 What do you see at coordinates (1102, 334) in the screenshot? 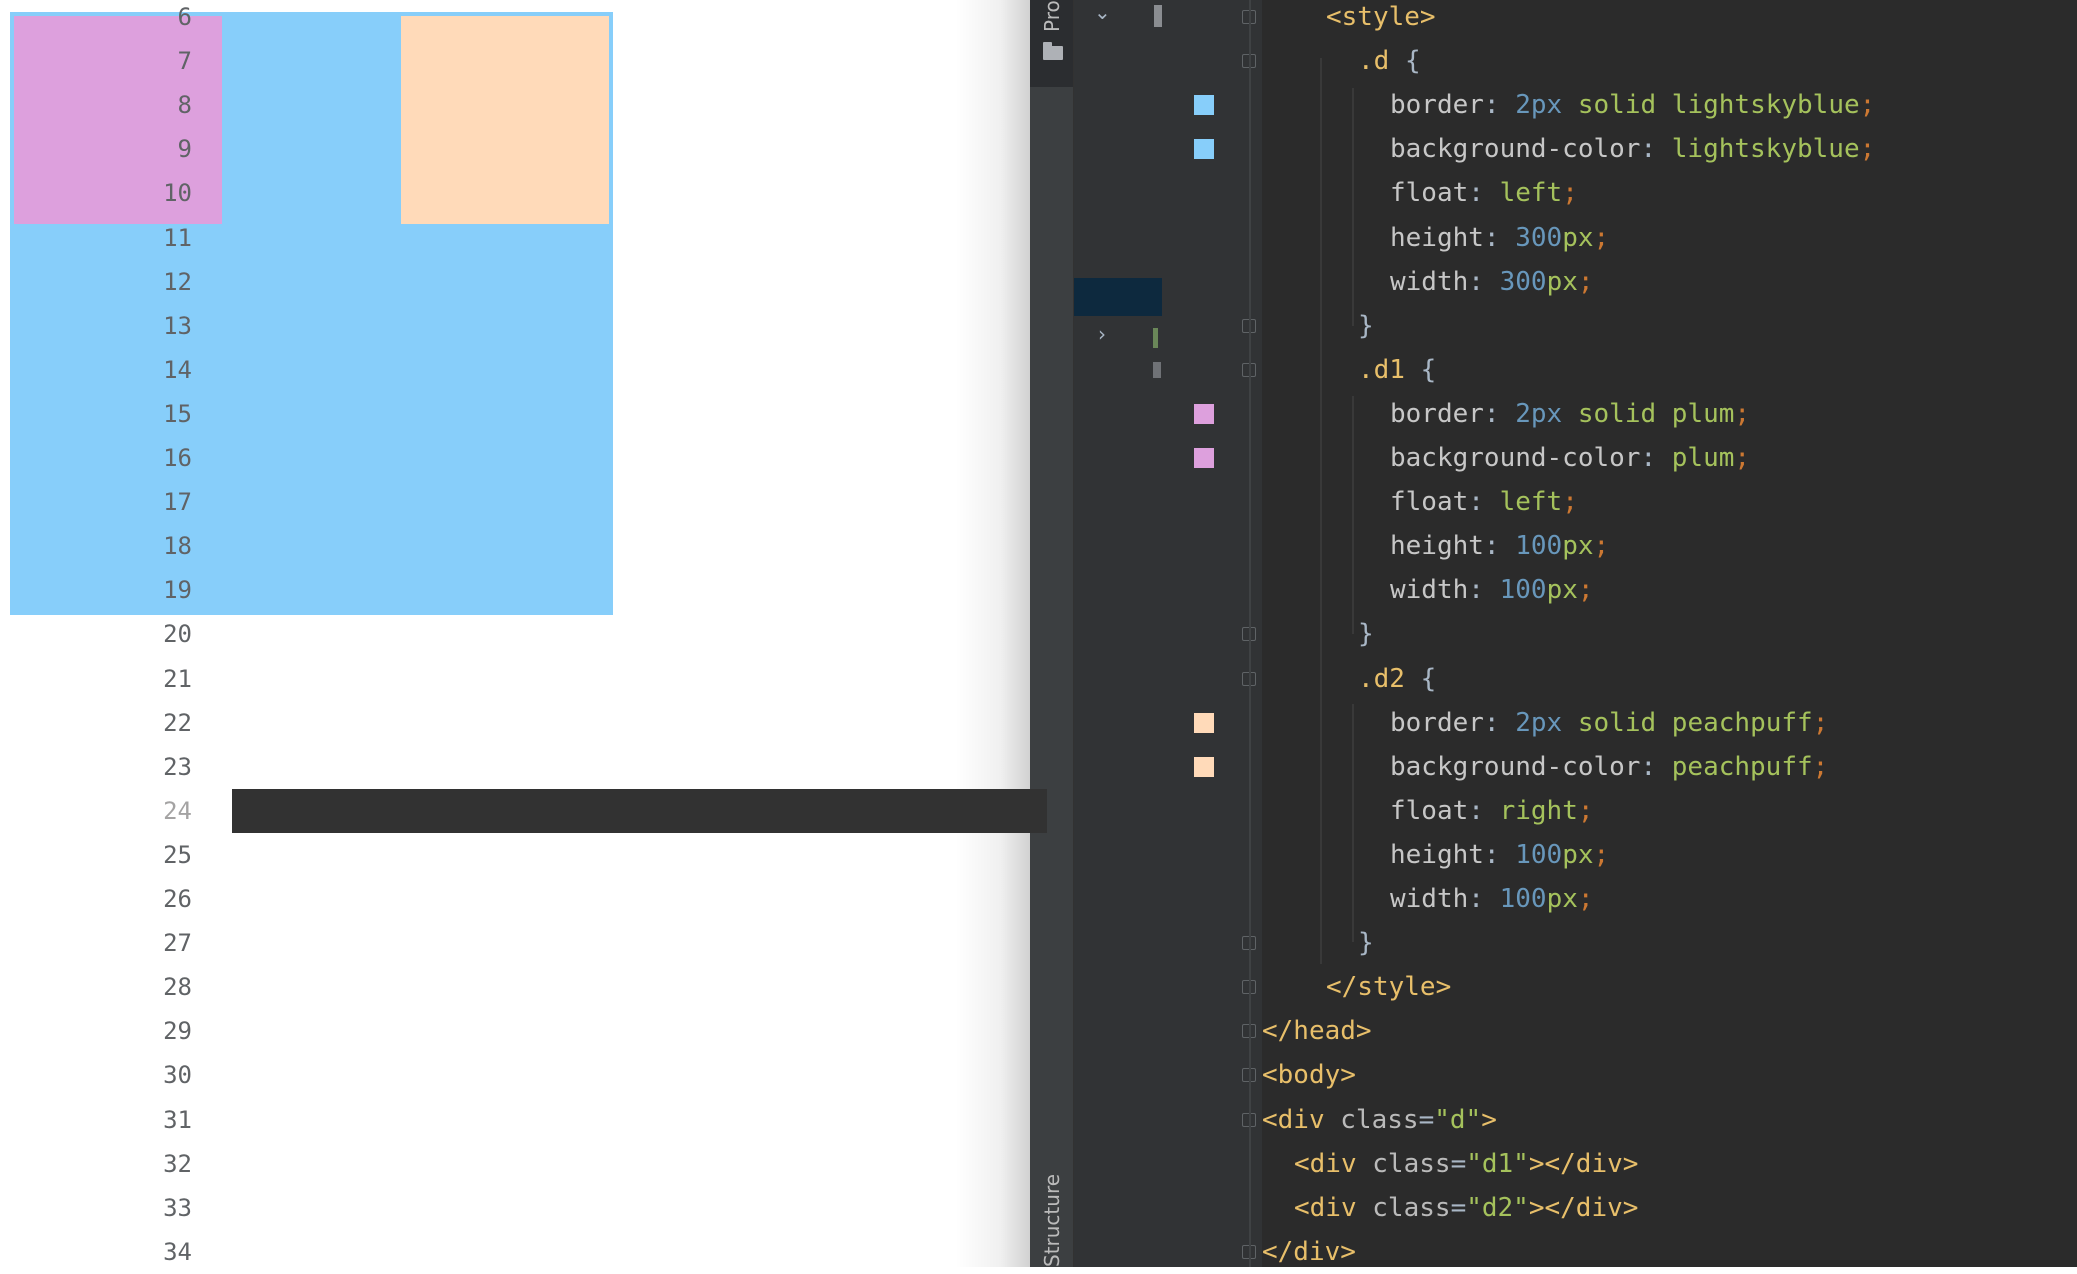
I see `chevron-right-icon: ›` at bounding box center [1102, 334].